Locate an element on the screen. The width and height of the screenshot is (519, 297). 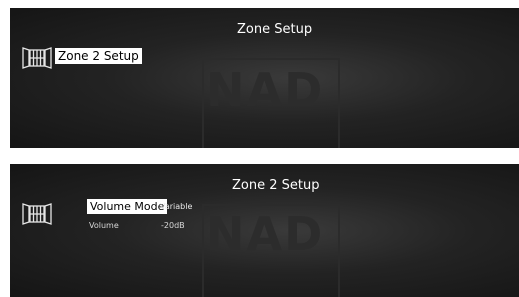
setting-volume-mode-value: Variable is located at coordinates (176, 206).